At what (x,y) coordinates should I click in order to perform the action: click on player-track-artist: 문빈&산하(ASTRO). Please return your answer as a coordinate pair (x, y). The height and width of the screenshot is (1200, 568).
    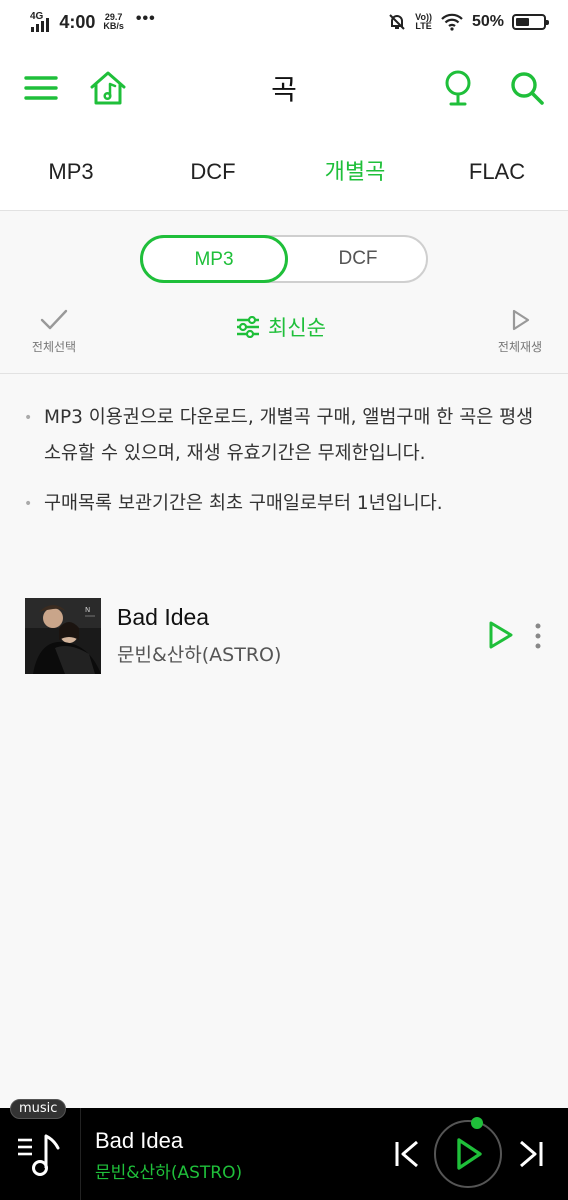
    Looking at the image, I should click on (169, 1173).